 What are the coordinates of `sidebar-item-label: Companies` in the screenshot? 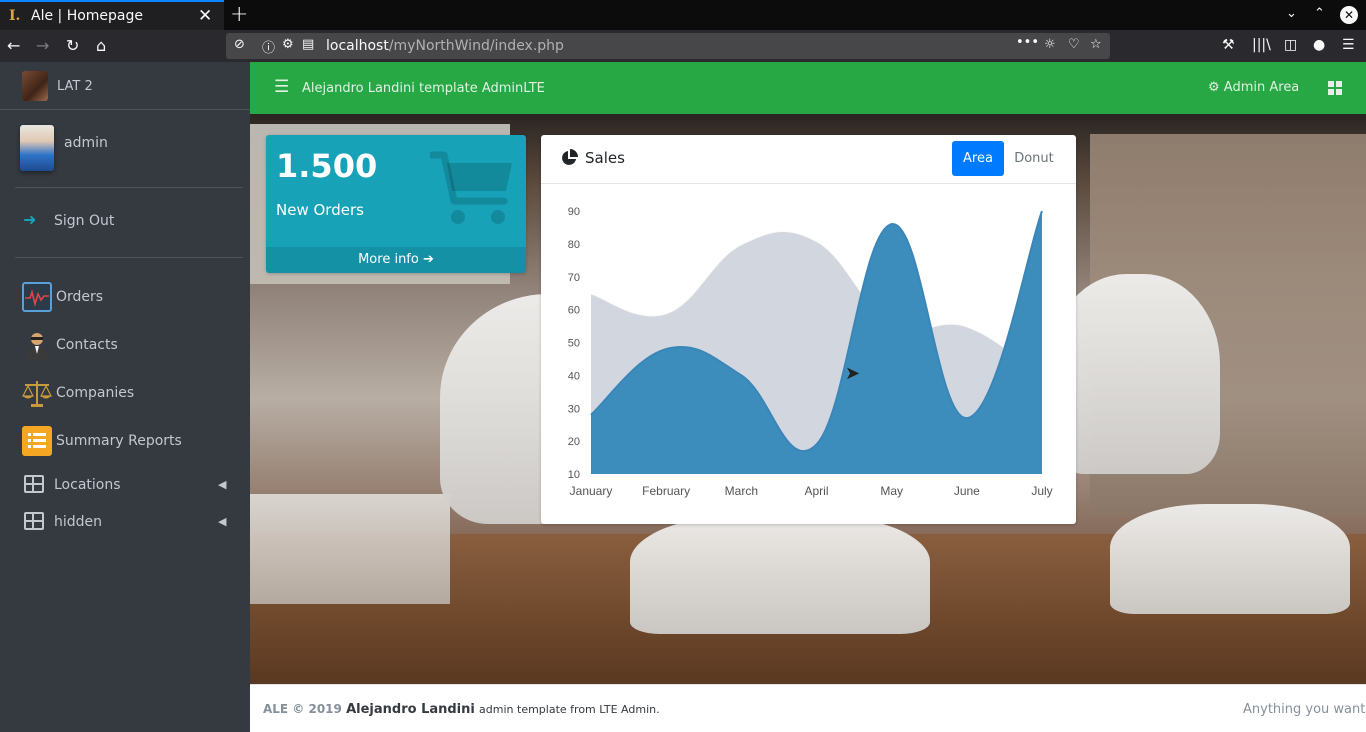 It's located at (95, 393).